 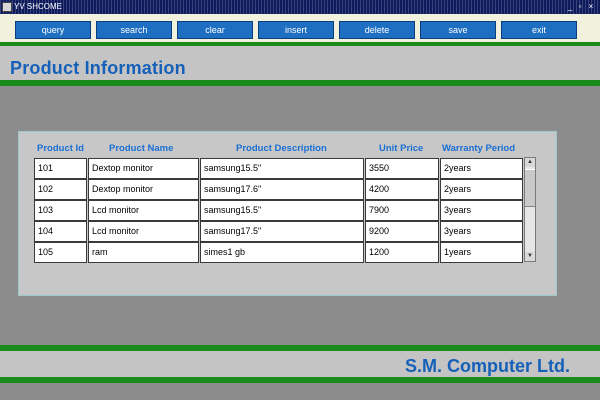 What do you see at coordinates (38, 6) in the screenshot?
I see `window-title: YV SHCOME` at bounding box center [38, 6].